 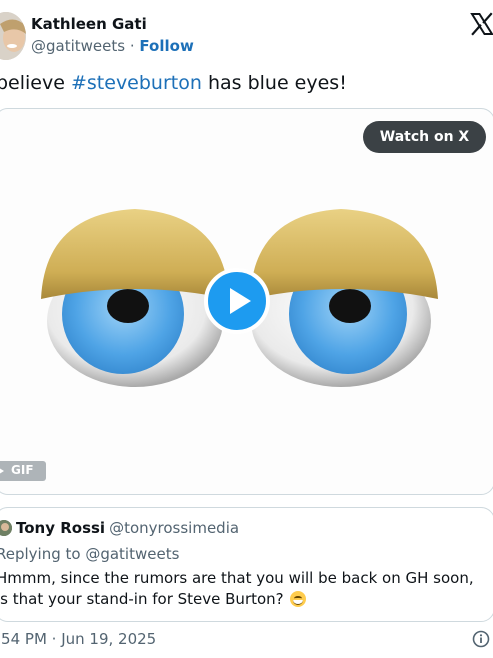 I want to click on reply-author-name: Tony Rossi, so click(x=60, y=528).